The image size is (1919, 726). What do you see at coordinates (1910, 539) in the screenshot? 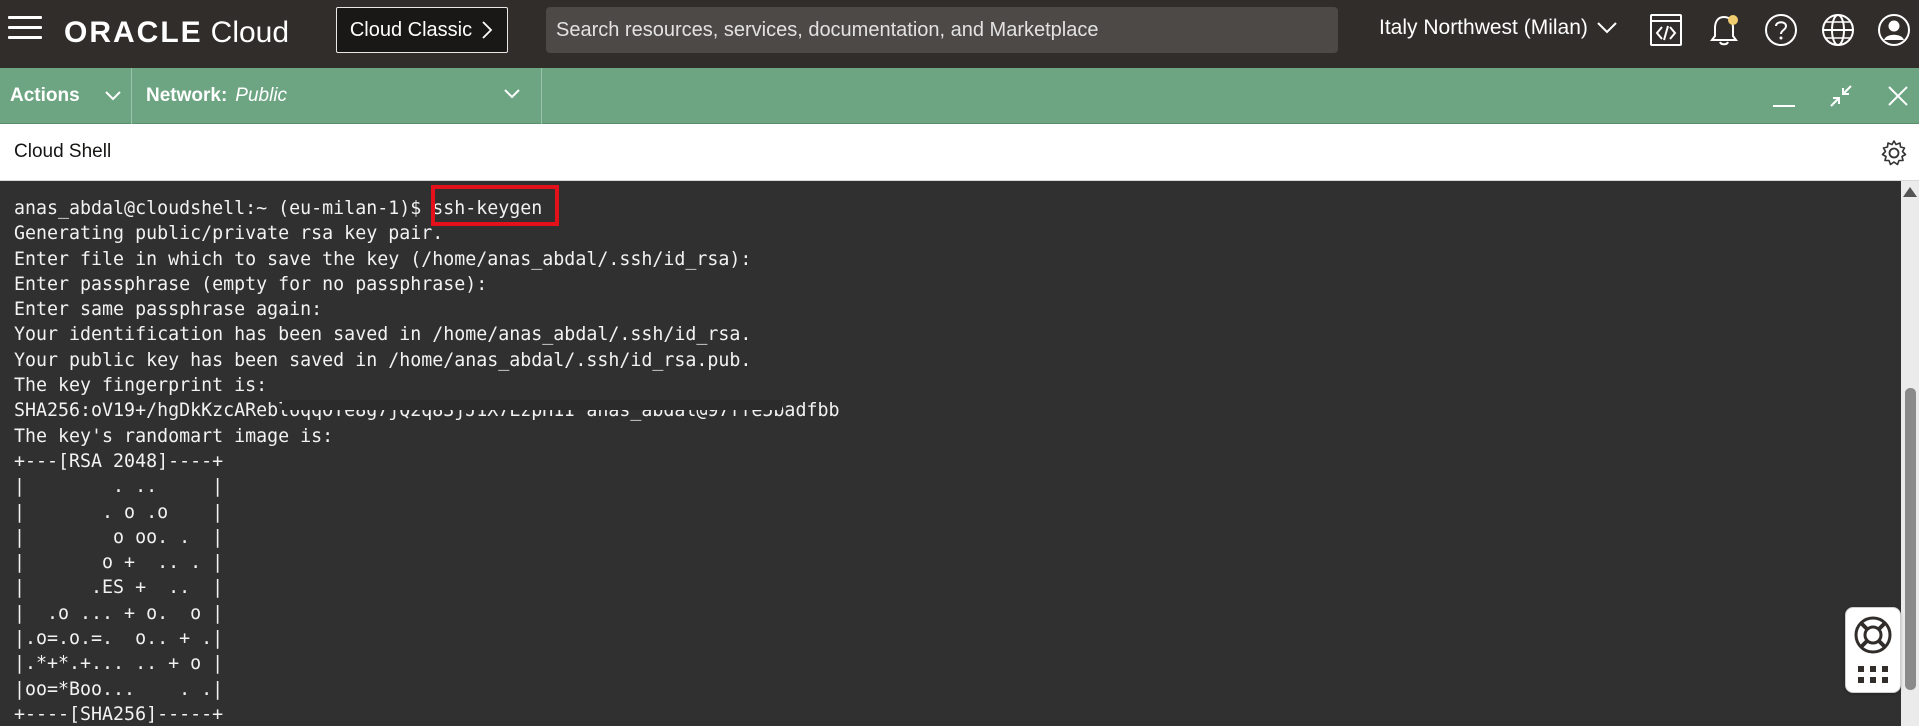
I see `scrollbar-thumb` at bounding box center [1910, 539].